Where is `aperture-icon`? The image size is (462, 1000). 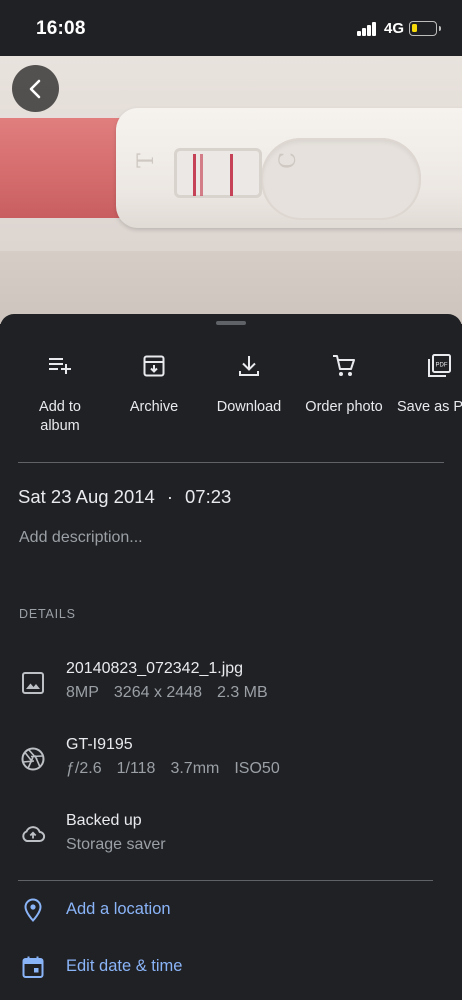
aperture-icon is located at coordinates (33, 759).